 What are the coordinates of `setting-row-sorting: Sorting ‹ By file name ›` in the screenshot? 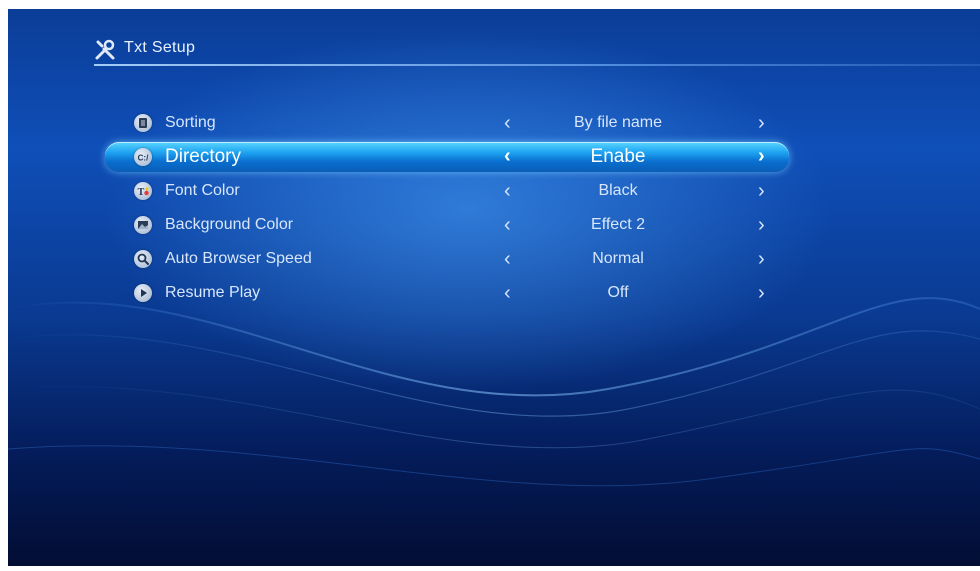 It's located at (494, 123).